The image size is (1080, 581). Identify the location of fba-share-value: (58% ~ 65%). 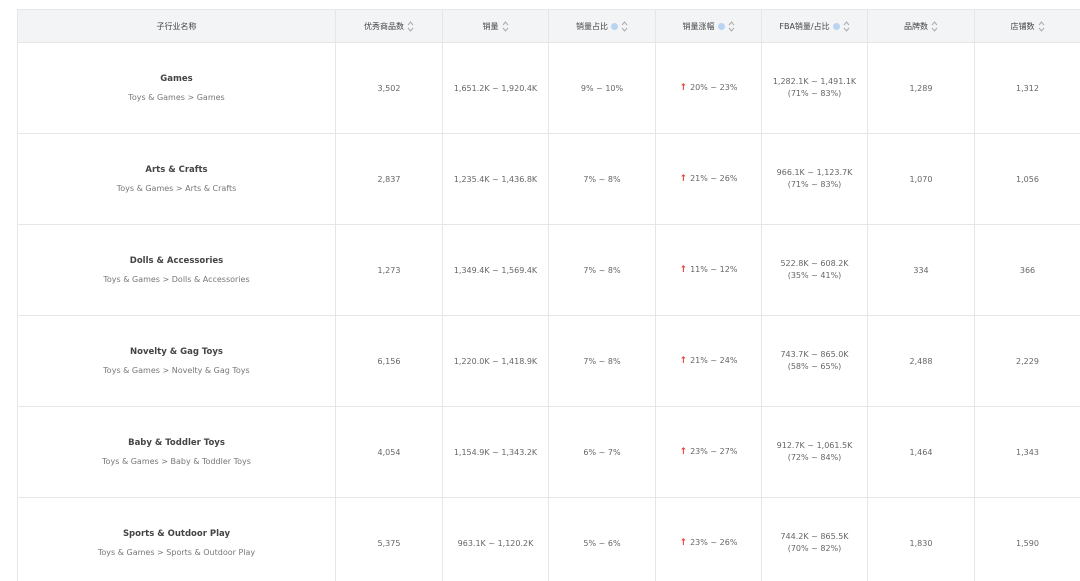
(814, 366).